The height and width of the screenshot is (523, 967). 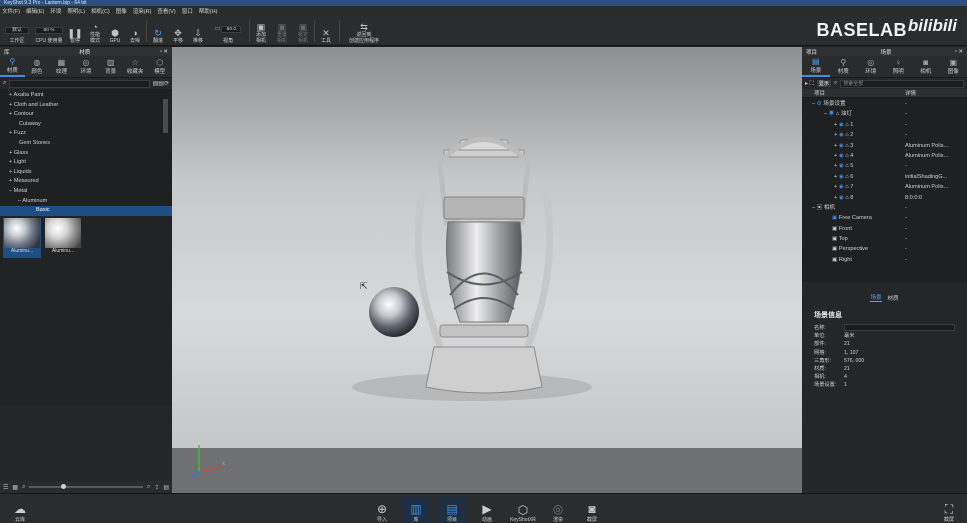 I want to click on tab-environment: ◎ 环境, so click(x=871, y=66).